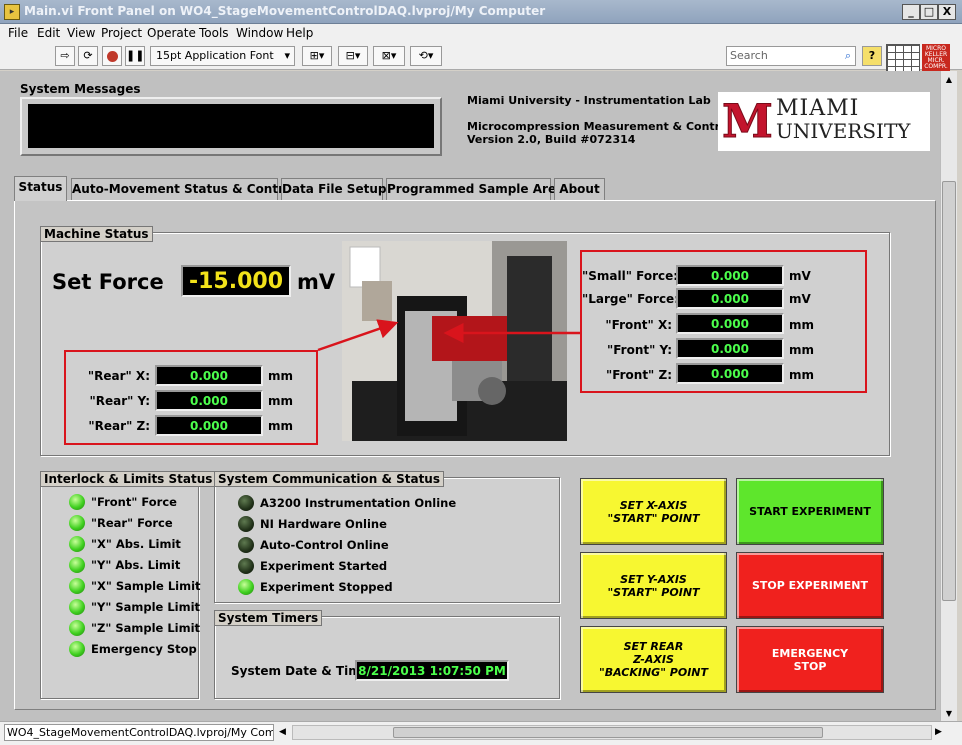  Describe the element at coordinates (48, 33) in the screenshot. I see `menu-edit: Edit` at that location.